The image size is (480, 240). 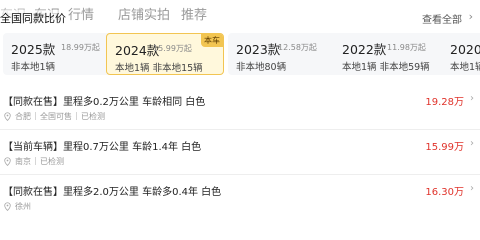 I want to click on model-count: 本地1辆 非本地59辆, so click(x=386, y=67).